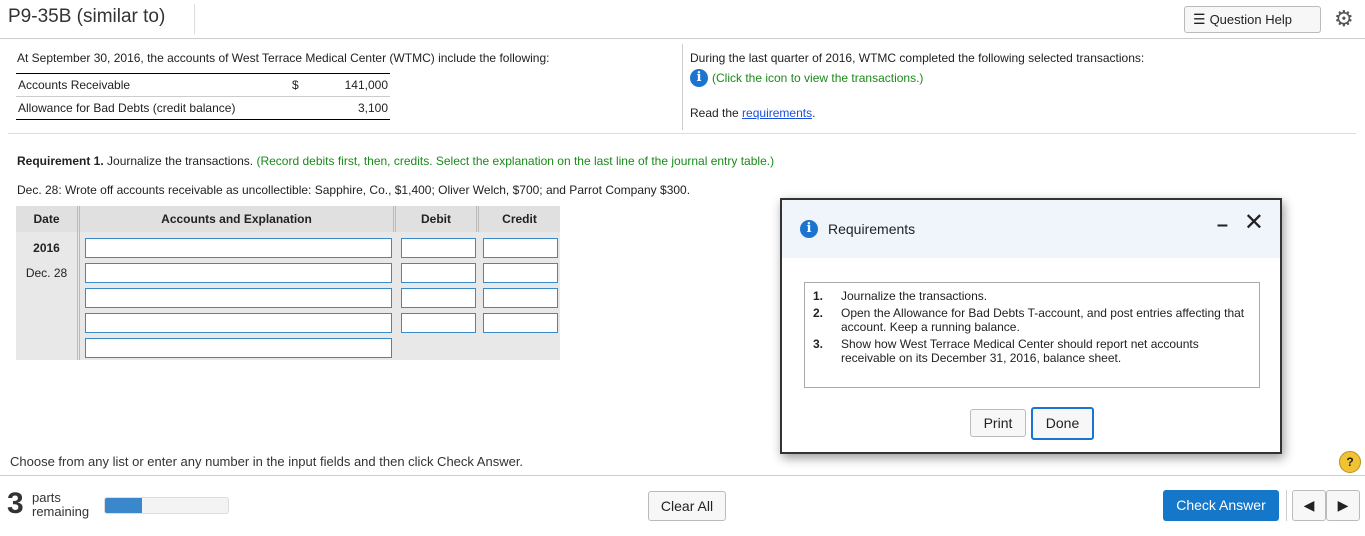 This screenshot has height=536, width=1365. Describe the element at coordinates (687, 506) in the screenshot. I see `clear-all-button: Clear All` at that location.